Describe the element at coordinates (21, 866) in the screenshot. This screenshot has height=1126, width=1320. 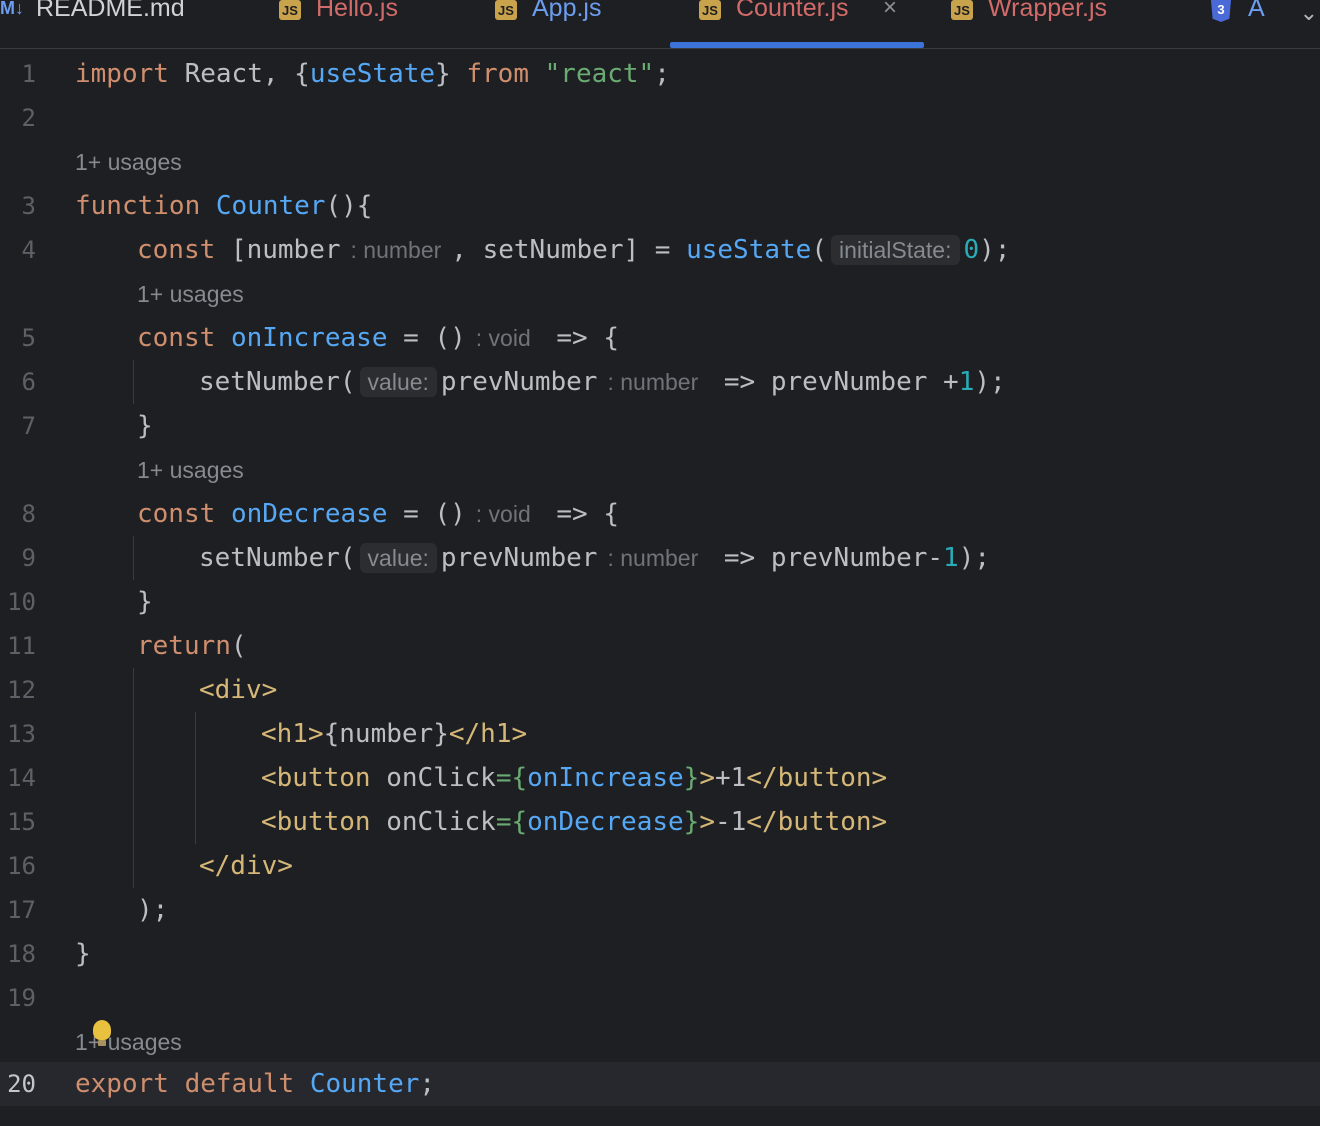
I see `line-number: 16` at that location.